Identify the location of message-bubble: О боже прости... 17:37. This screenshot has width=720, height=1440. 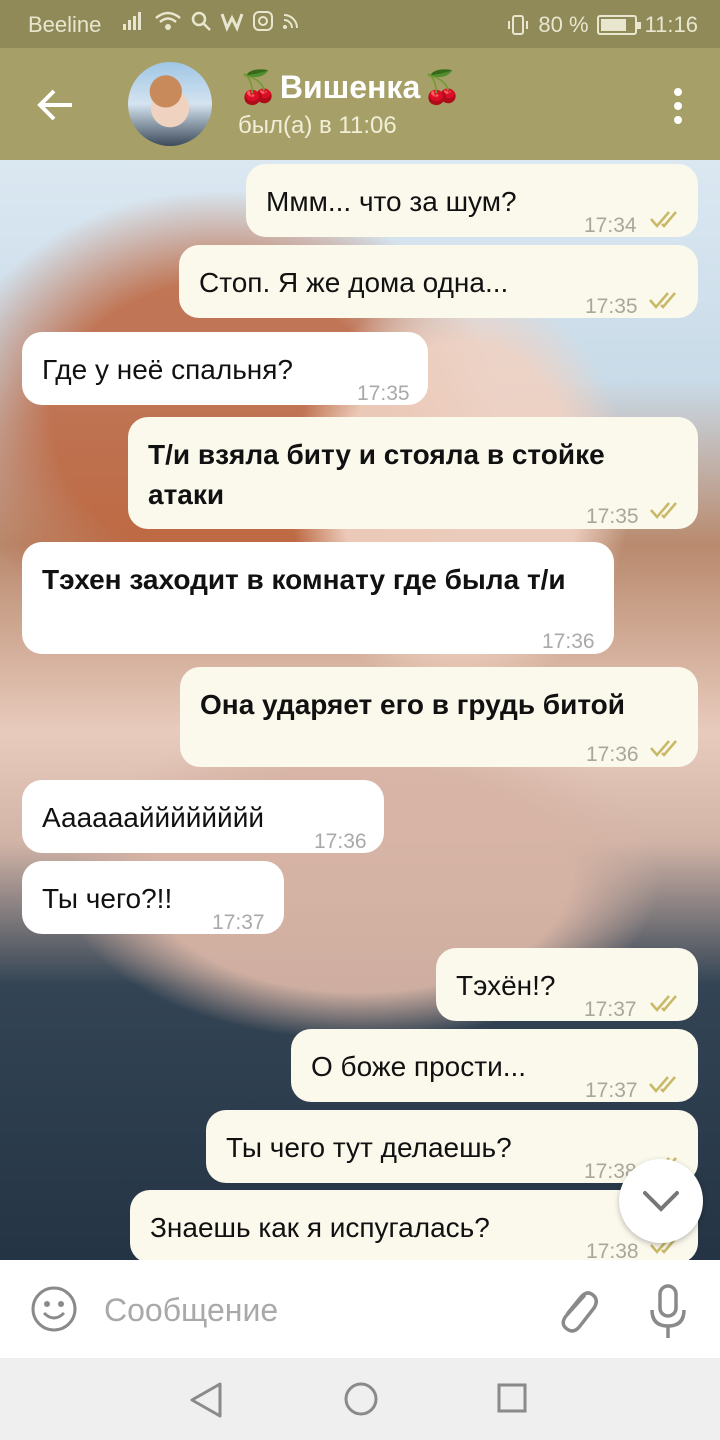
(494, 1065).